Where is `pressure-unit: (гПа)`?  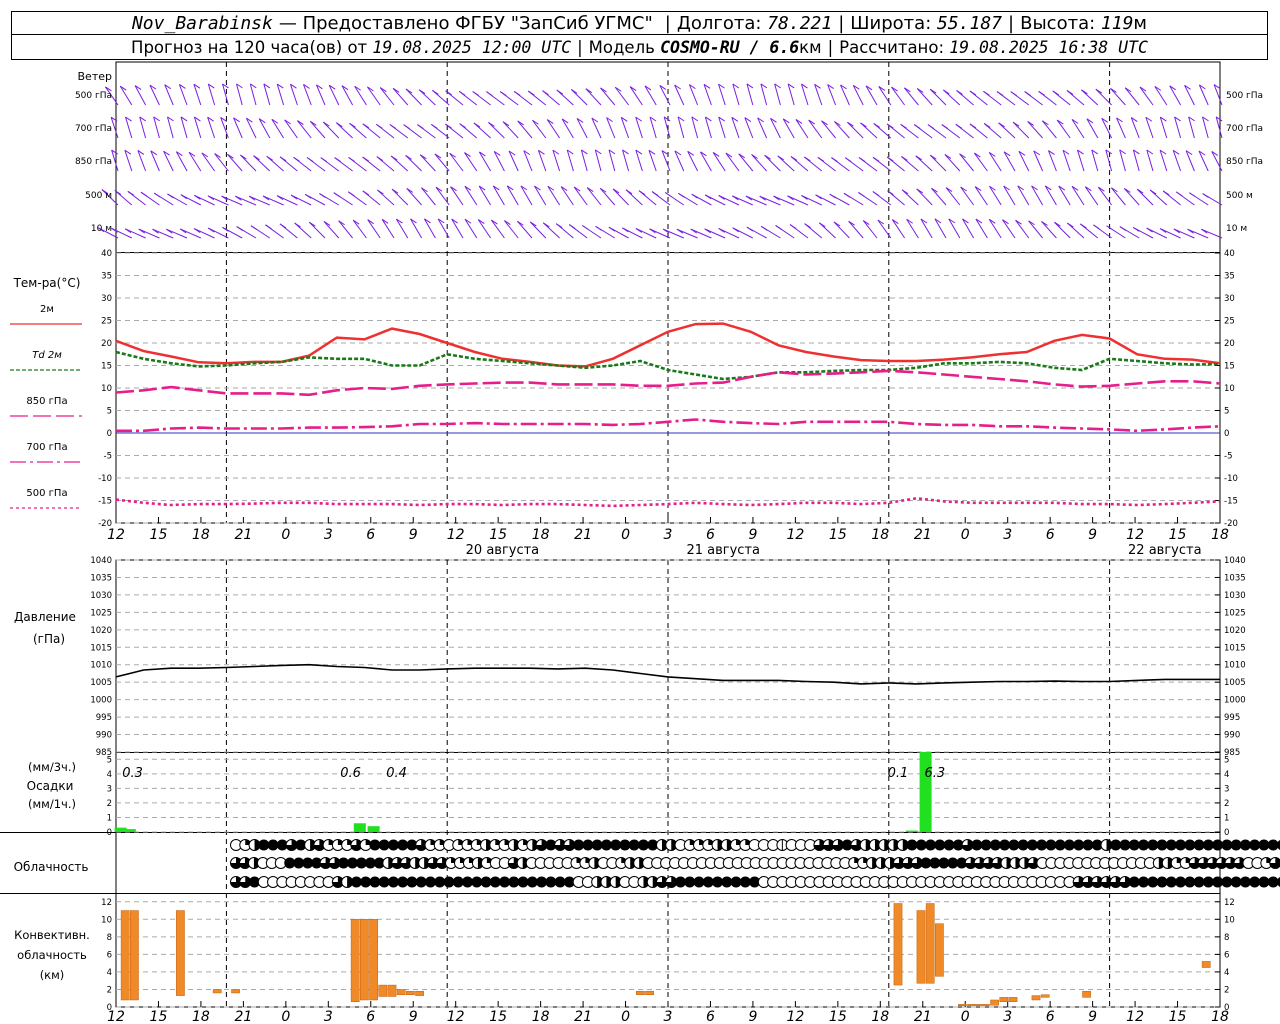 pressure-unit: (гПа) is located at coordinates (49, 639).